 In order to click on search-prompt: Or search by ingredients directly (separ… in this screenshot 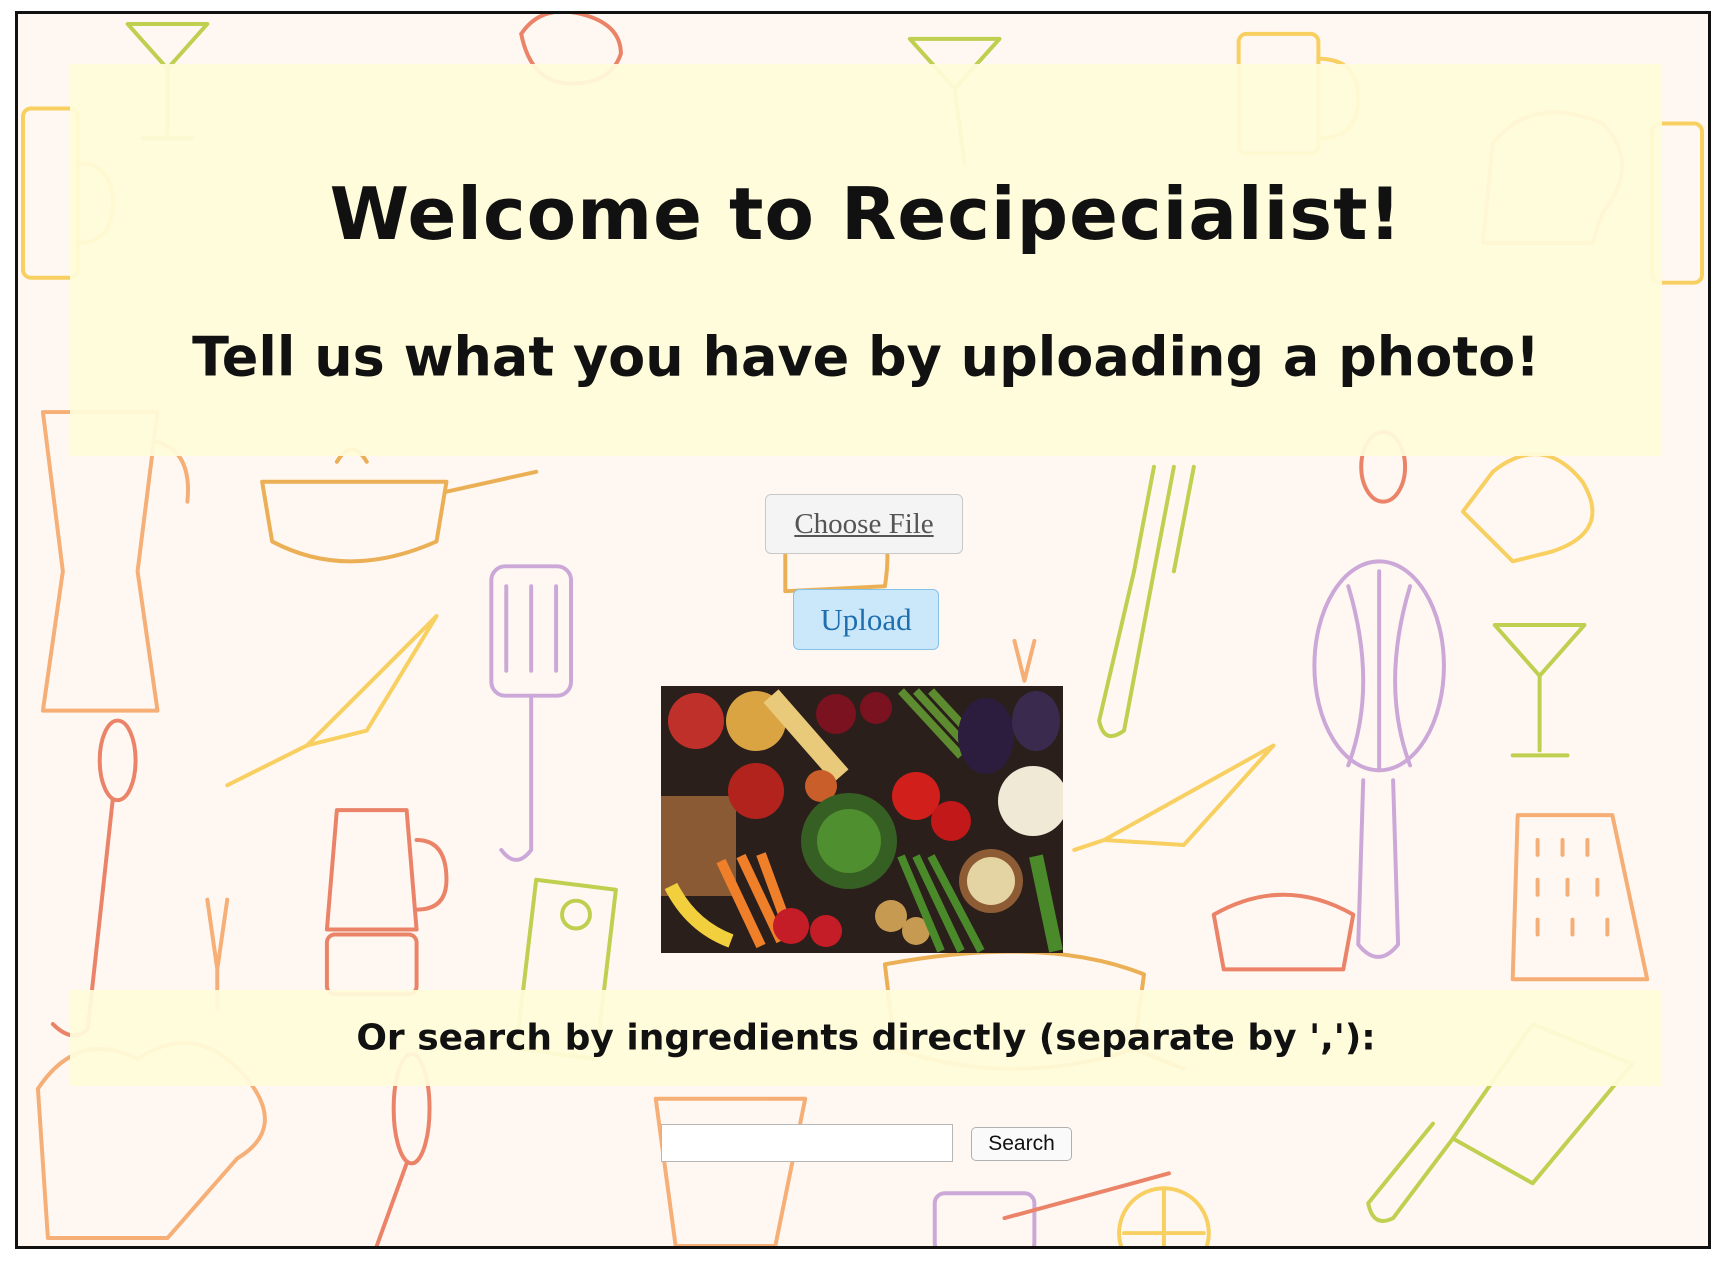, I will do `click(866, 1038)`.